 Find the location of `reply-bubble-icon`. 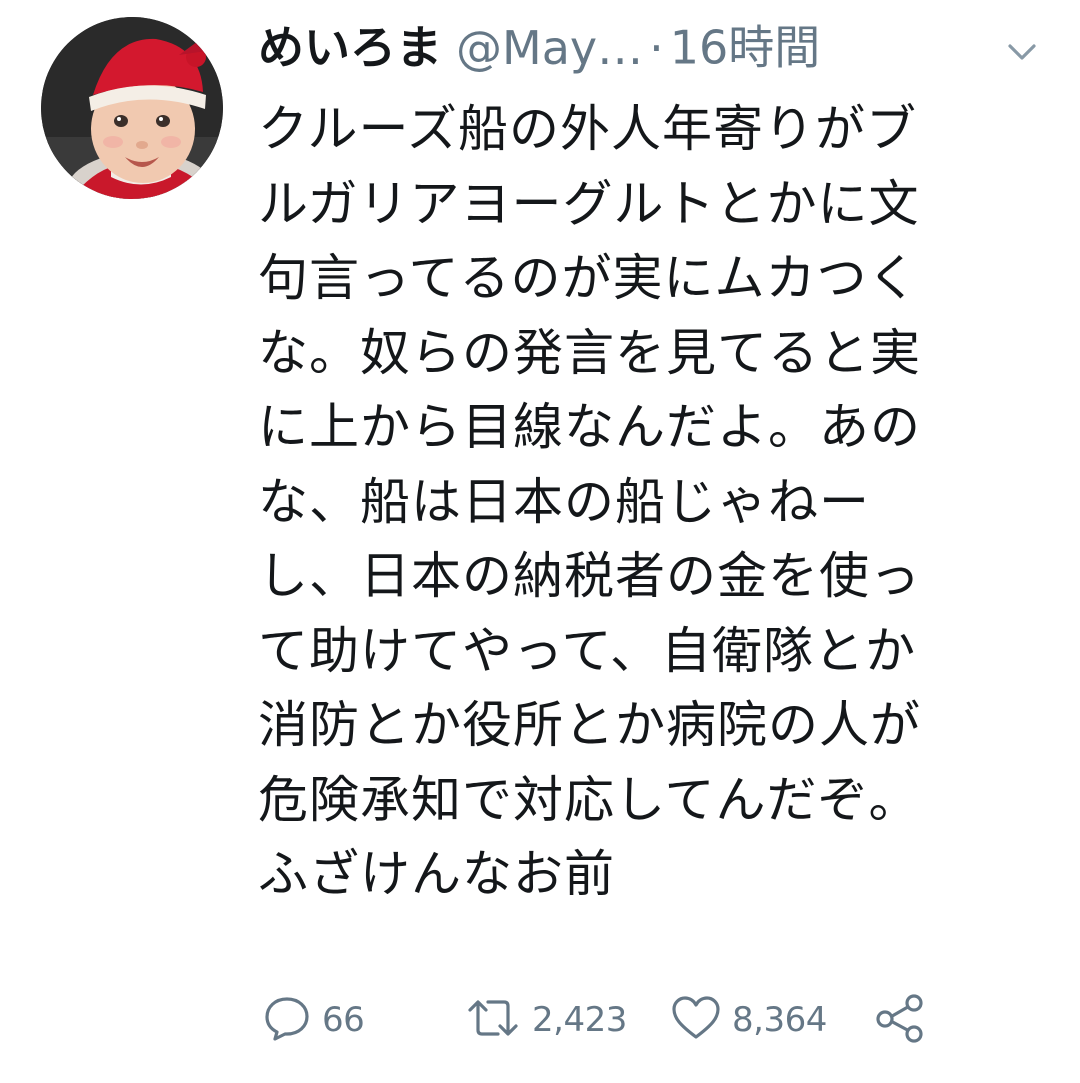

reply-bubble-icon is located at coordinates (287, 1020).